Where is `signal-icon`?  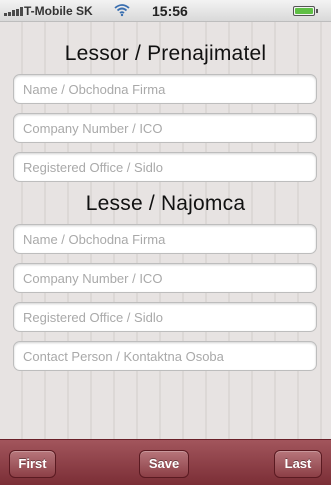 signal-icon is located at coordinates (13, 11).